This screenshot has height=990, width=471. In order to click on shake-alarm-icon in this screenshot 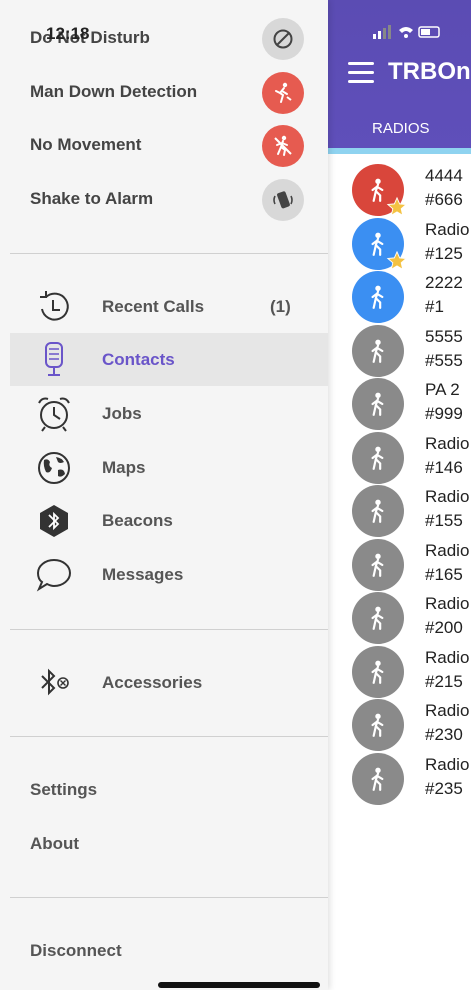, I will do `click(283, 200)`.